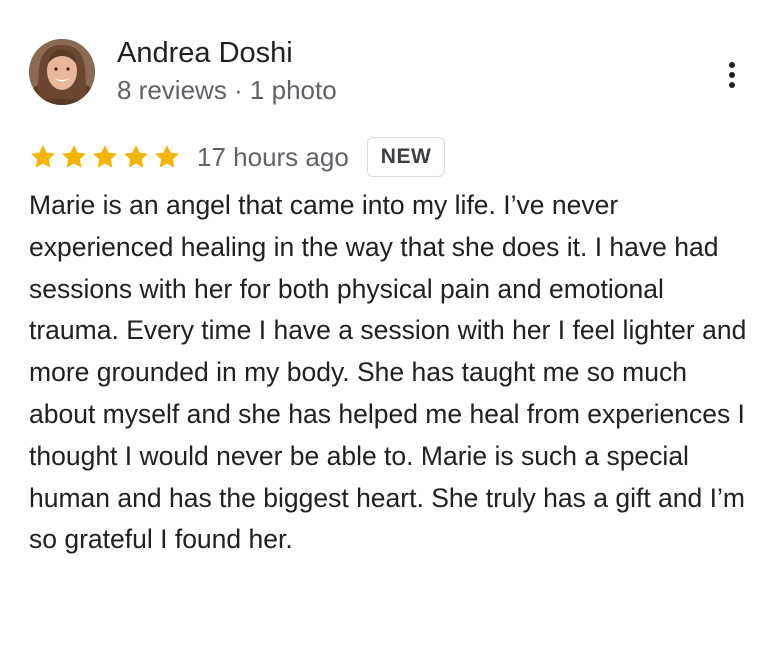  Describe the element at coordinates (406, 157) in the screenshot. I see `new-badge: NEW` at that location.